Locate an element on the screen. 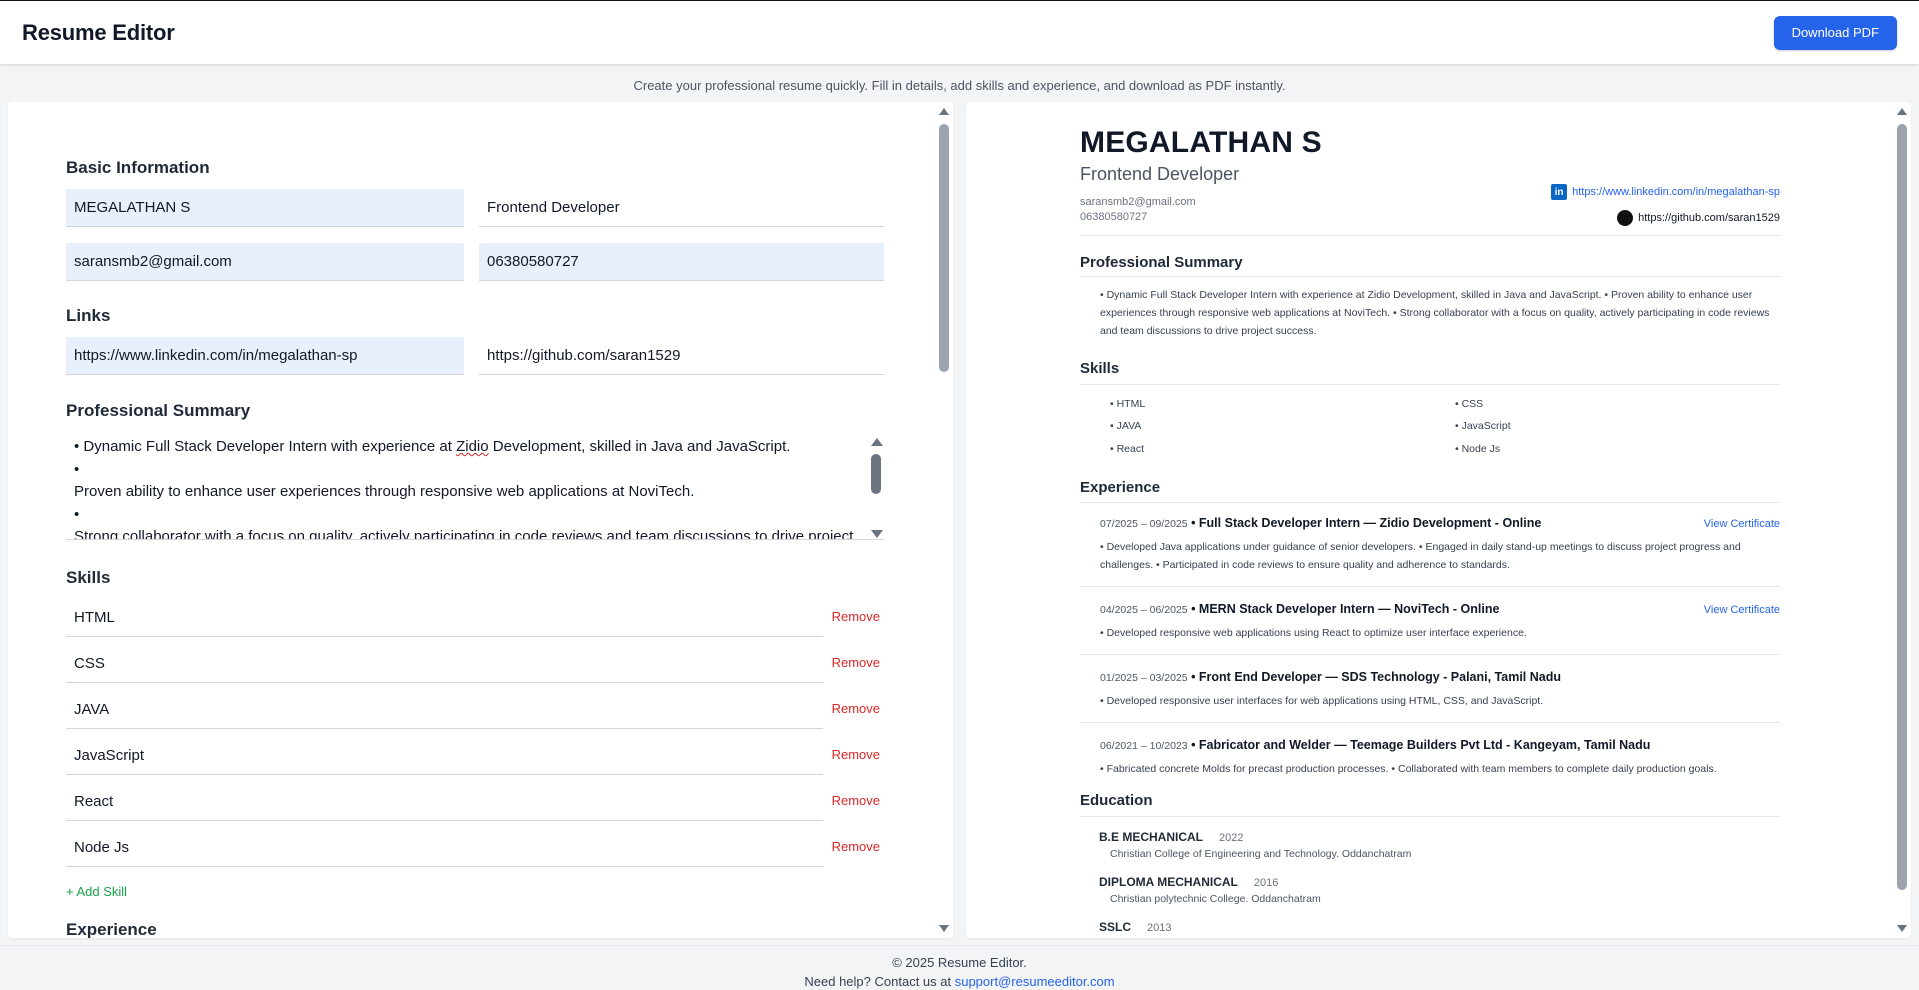  footer-copyright: © 2025 Resume Editor. is located at coordinates (959, 962).